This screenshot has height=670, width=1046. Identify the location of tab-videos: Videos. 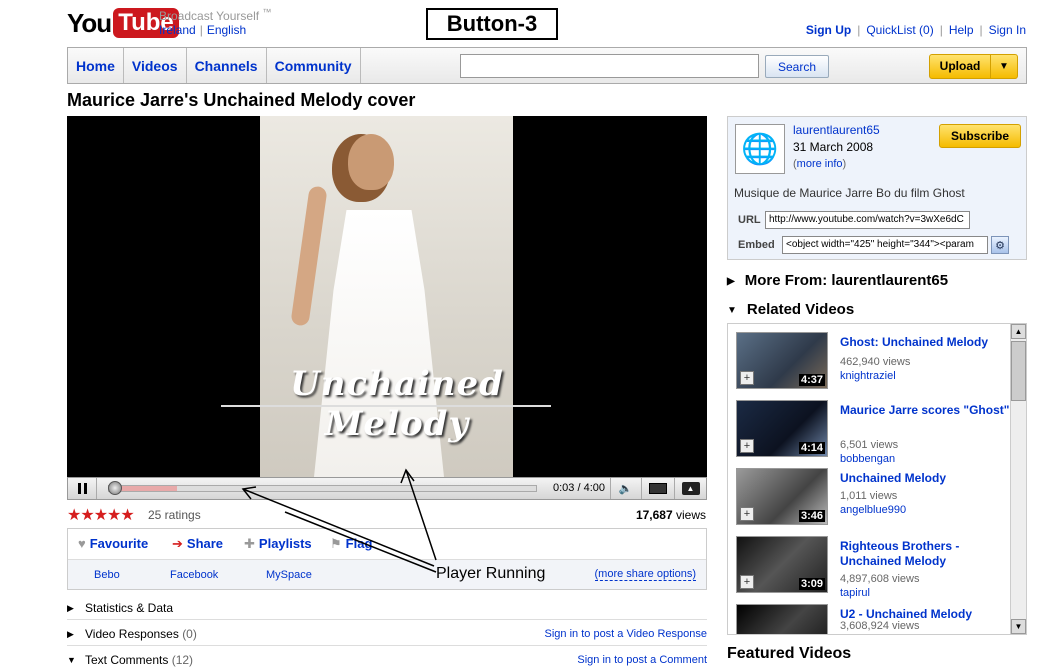
(155, 65).